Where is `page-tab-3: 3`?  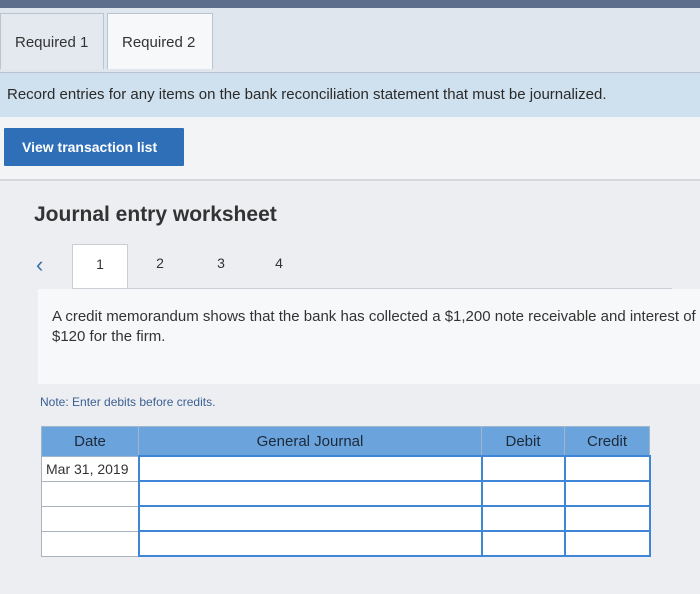 page-tab-3: 3 is located at coordinates (221, 263).